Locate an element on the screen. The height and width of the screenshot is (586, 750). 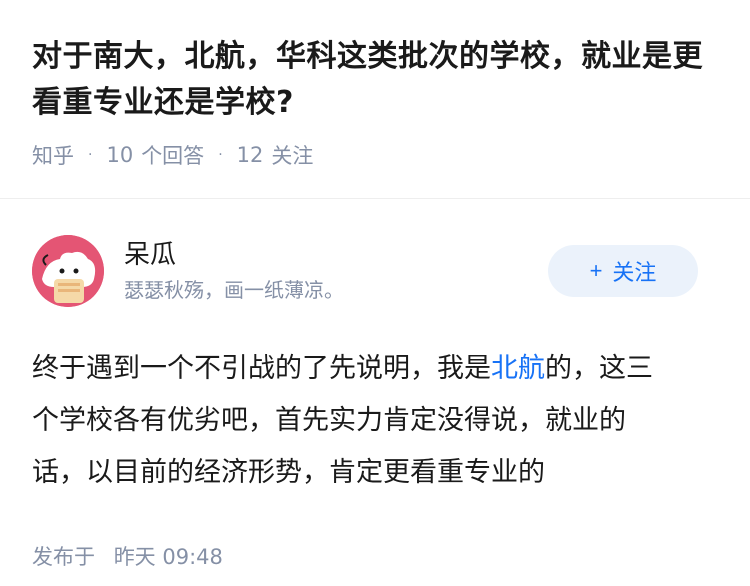
school-link: 北航 is located at coordinates (518, 368).